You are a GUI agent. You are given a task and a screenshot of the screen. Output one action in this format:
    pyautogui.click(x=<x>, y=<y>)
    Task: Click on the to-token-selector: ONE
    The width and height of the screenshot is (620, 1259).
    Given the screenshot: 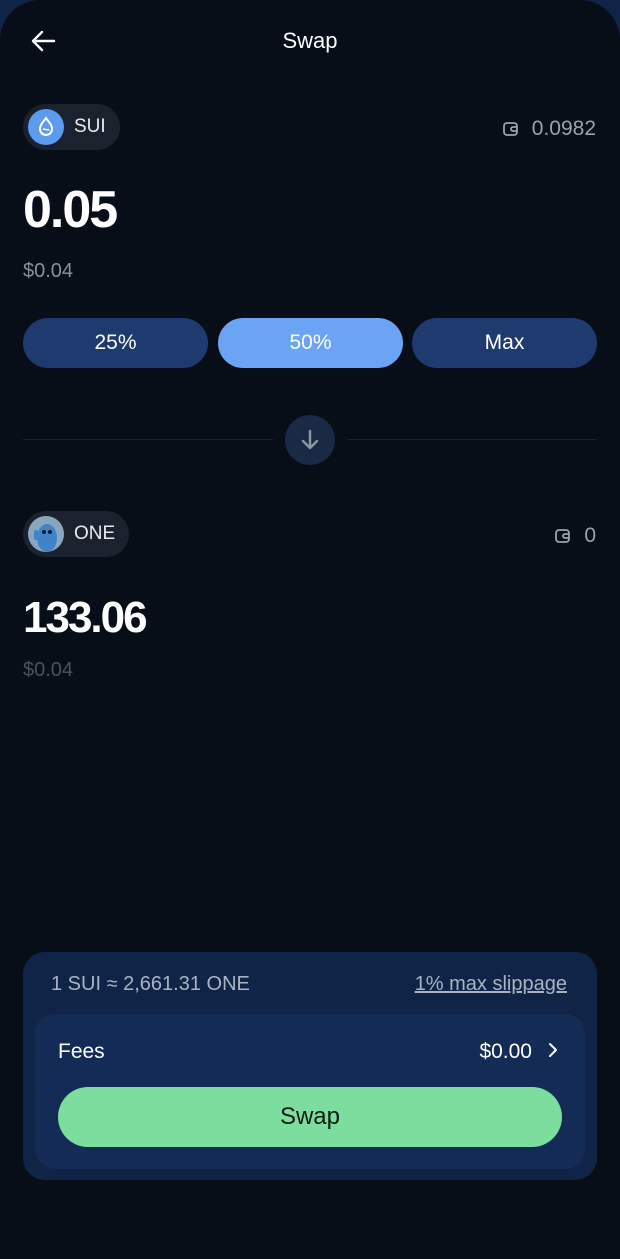 What is the action you would take?
    pyautogui.click(x=76, y=534)
    